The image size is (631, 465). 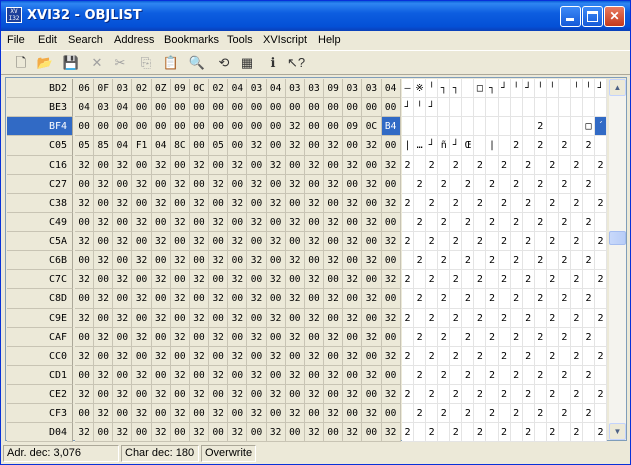 I want to click on minimize-button, so click(x=570, y=16).